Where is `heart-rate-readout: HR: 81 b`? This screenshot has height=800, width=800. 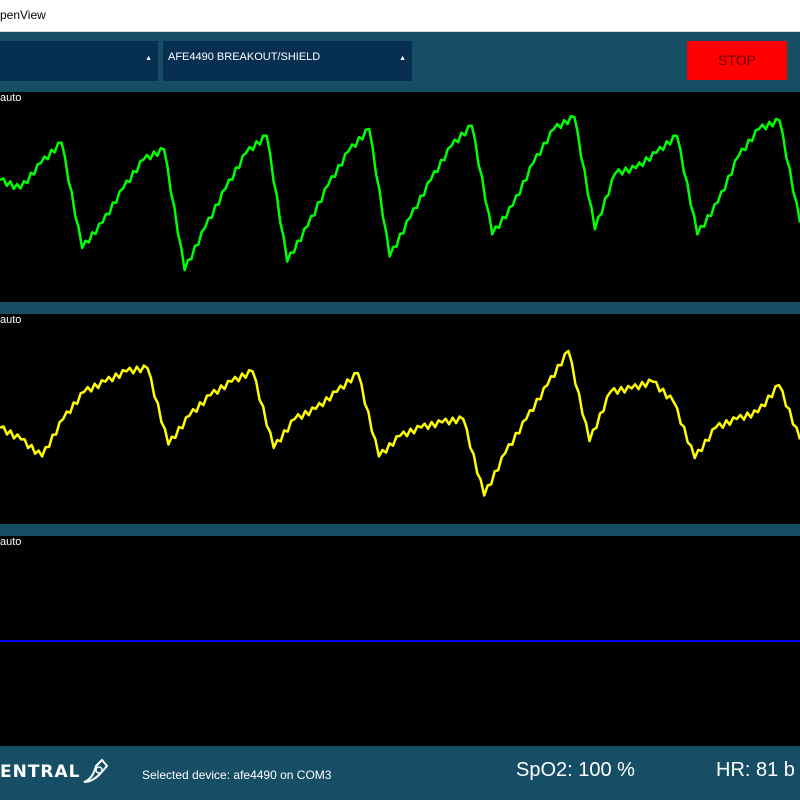
heart-rate-readout: HR: 81 b is located at coordinates (755, 770).